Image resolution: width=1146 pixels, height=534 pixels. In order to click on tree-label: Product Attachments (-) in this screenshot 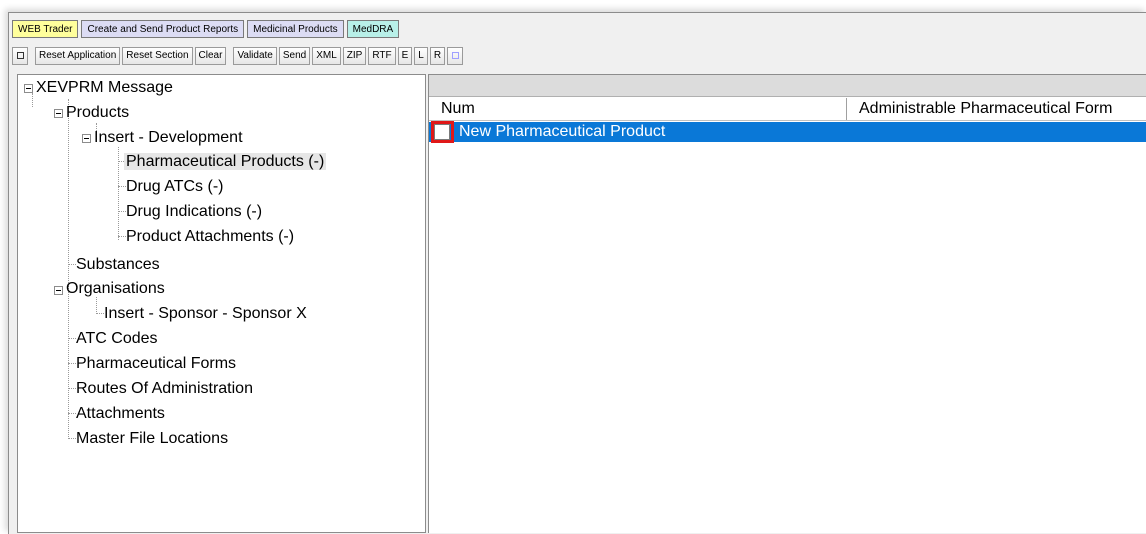, I will do `click(210, 236)`.